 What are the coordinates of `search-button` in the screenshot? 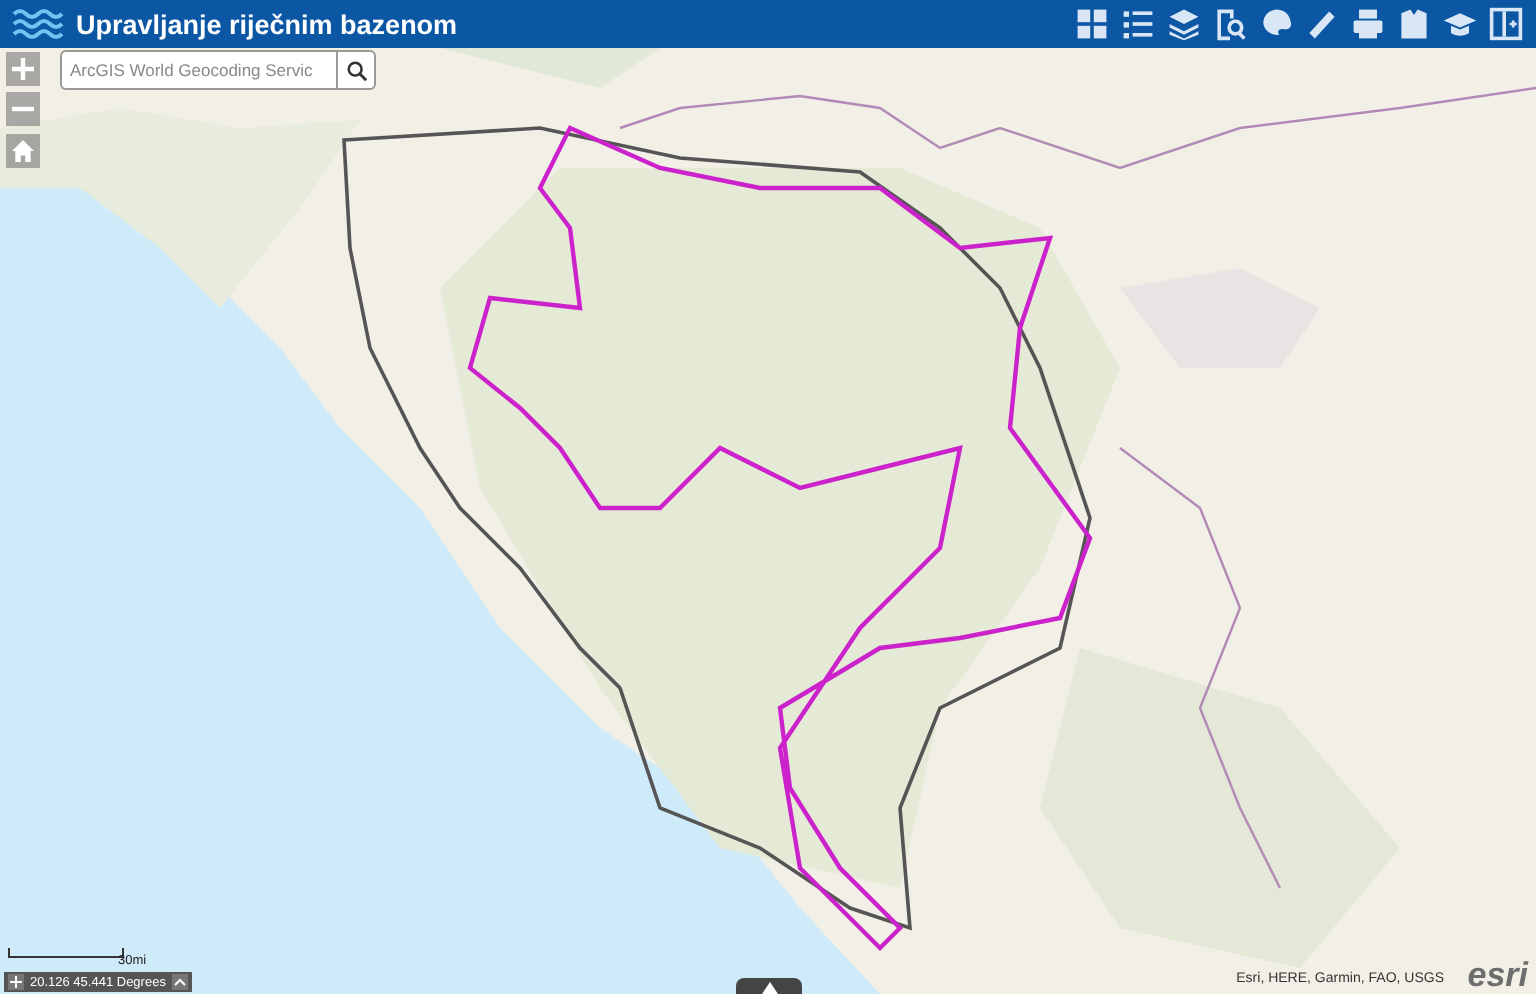 It's located at (356, 70).